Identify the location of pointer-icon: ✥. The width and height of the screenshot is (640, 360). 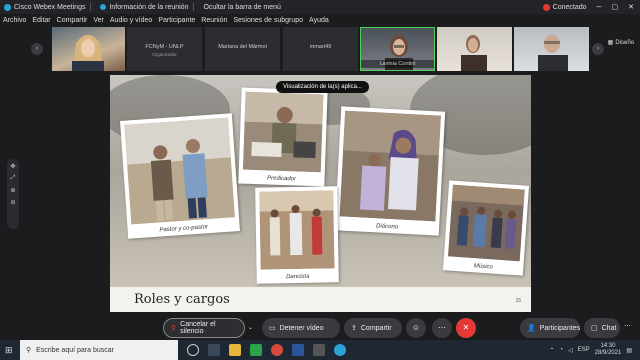
(12, 166).